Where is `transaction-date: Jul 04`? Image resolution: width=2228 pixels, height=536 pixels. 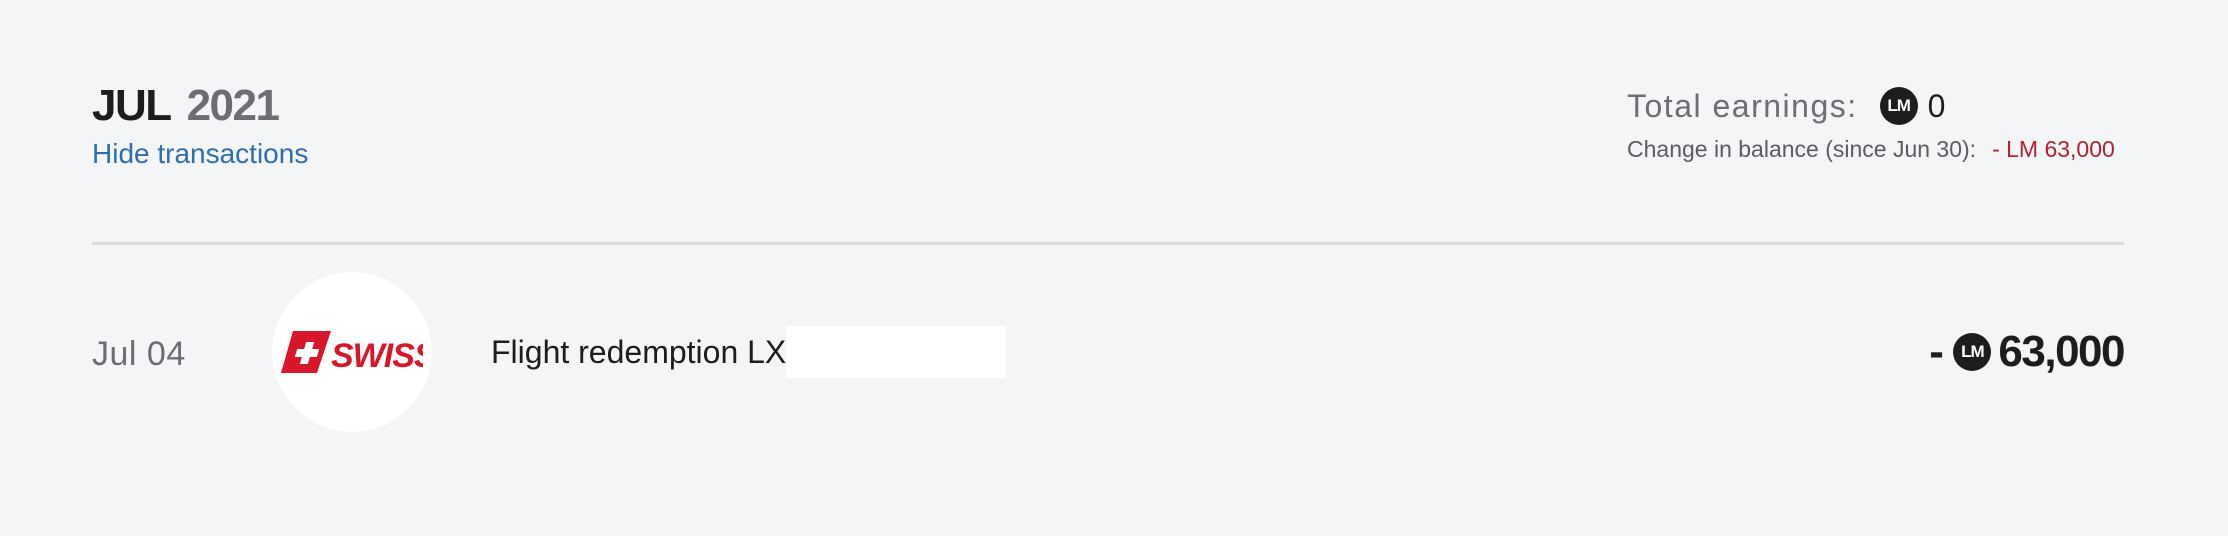 transaction-date: Jul 04 is located at coordinates (139, 354).